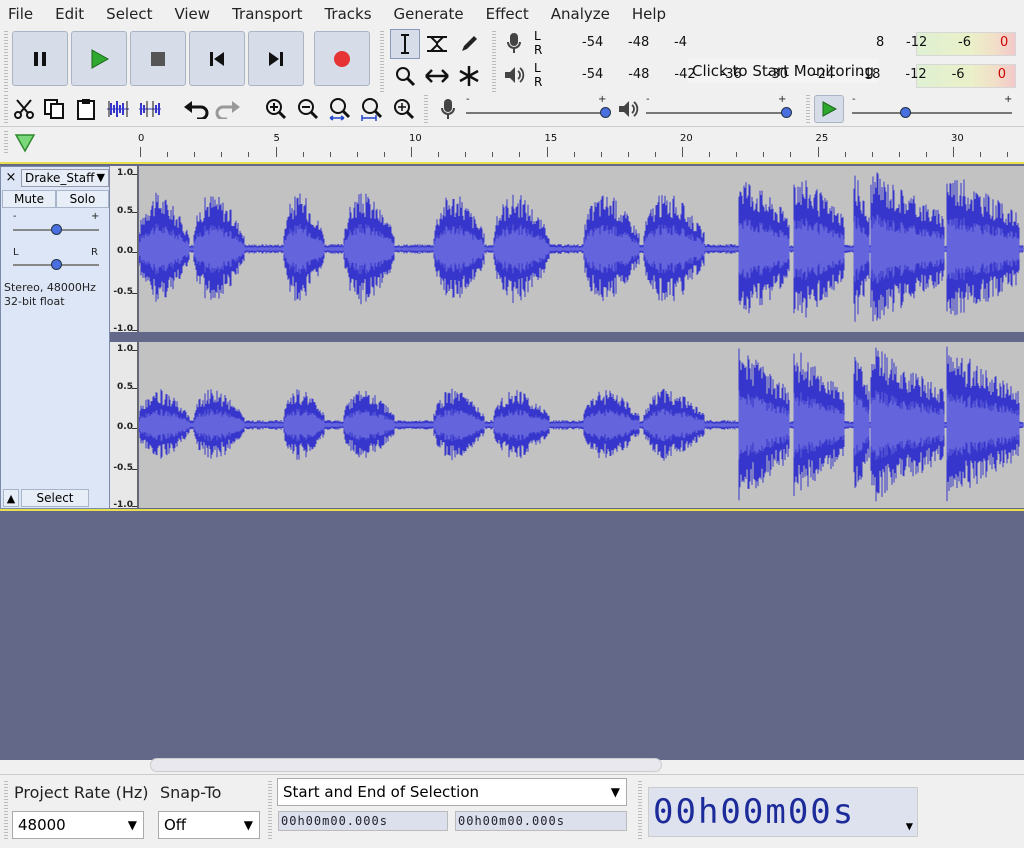  What do you see at coordinates (342, 58) in the screenshot?
I see `record-button` at bounding box center [342, 58].